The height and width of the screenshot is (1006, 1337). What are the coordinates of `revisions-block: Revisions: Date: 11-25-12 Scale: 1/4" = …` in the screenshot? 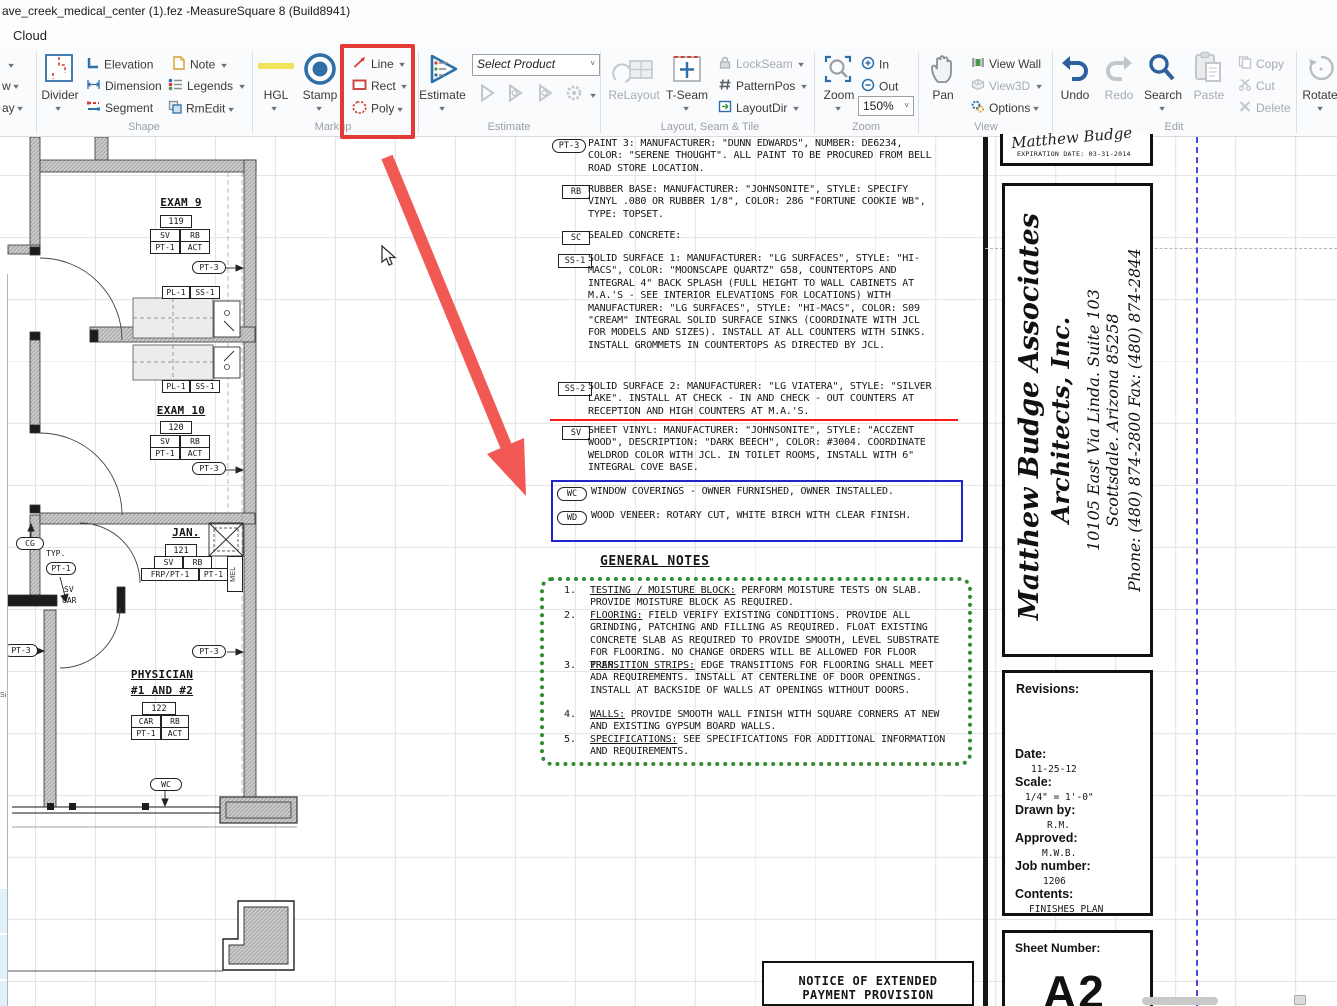 It's located at (1077, 793).